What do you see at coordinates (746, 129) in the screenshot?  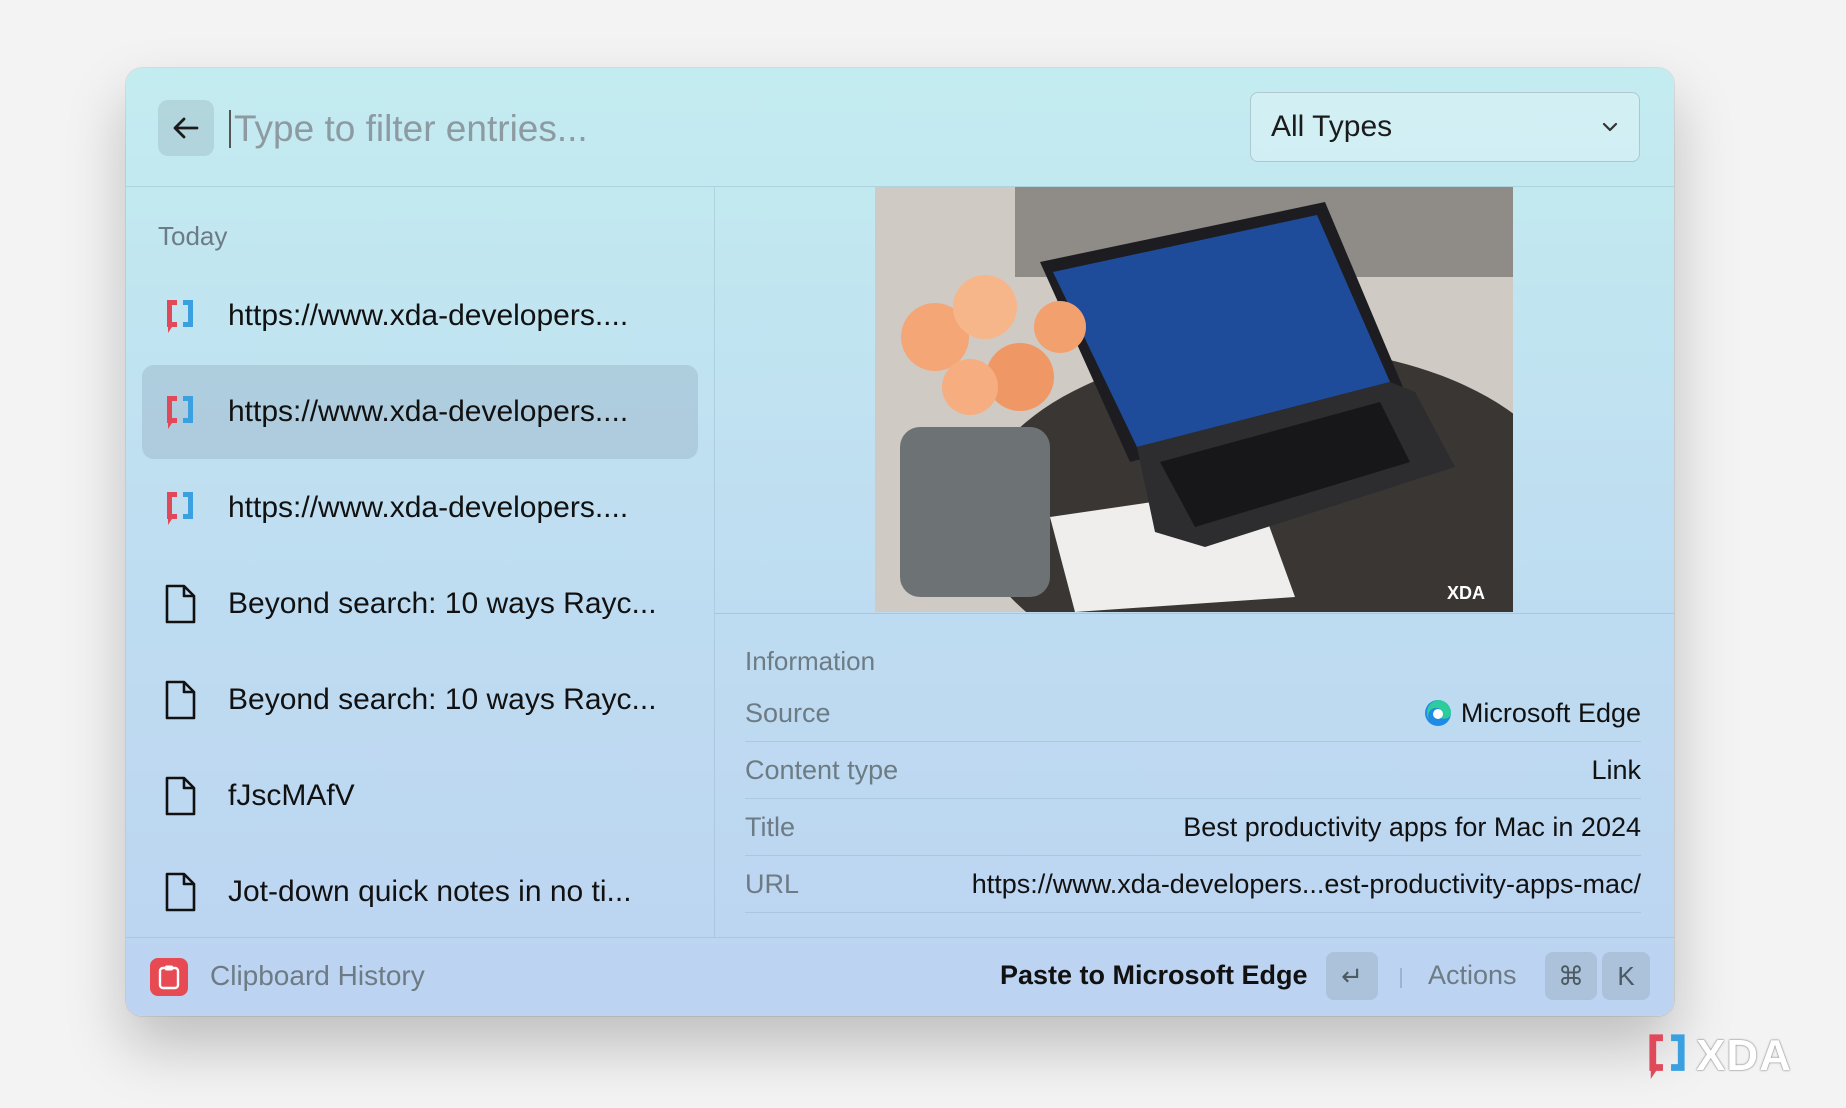 I see `search-input` at bounding box center [746, 129].